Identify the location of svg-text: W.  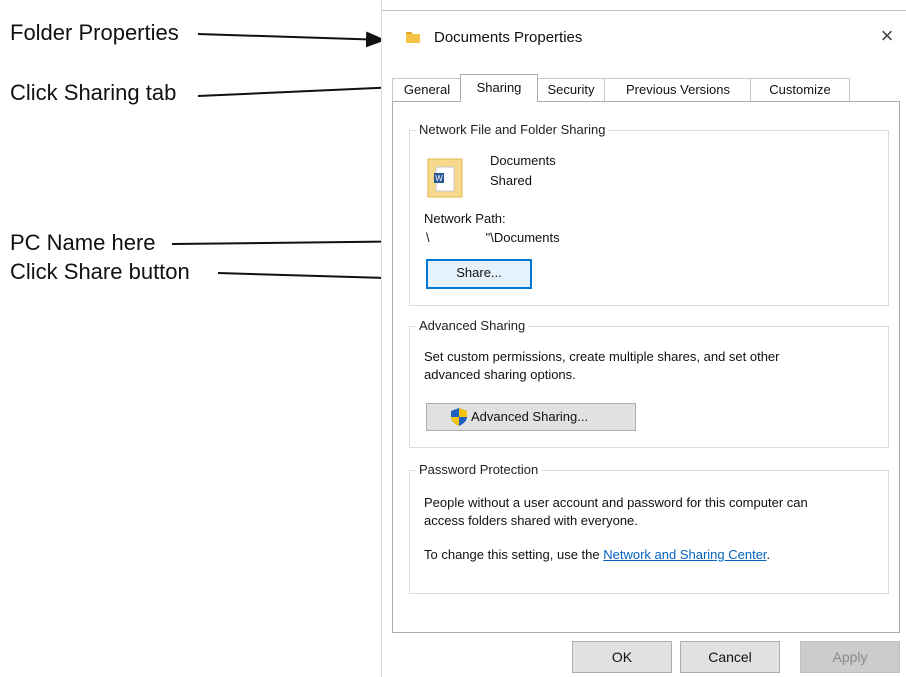
(439, 178).